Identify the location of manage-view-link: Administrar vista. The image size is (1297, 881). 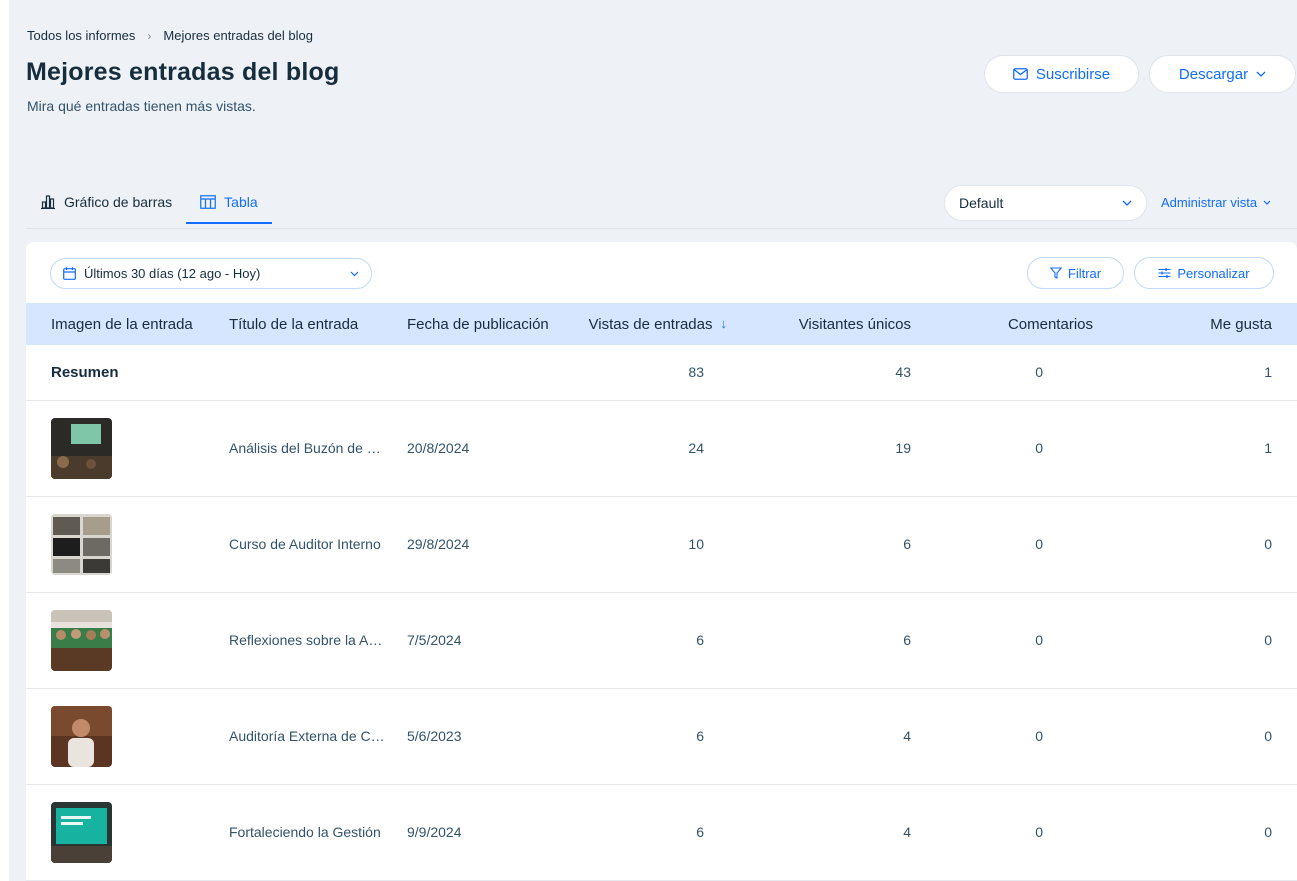
(1216, 202).